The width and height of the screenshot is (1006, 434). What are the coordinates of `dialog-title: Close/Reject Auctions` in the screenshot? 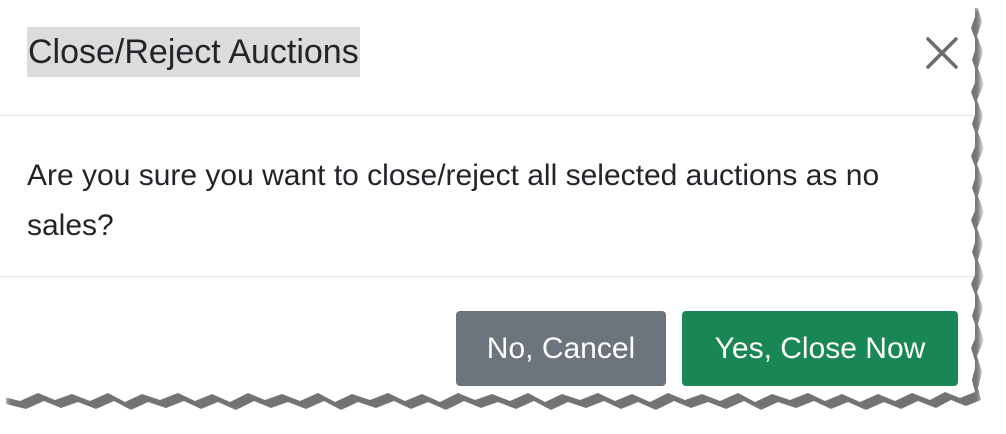 It's located at (193, 52).